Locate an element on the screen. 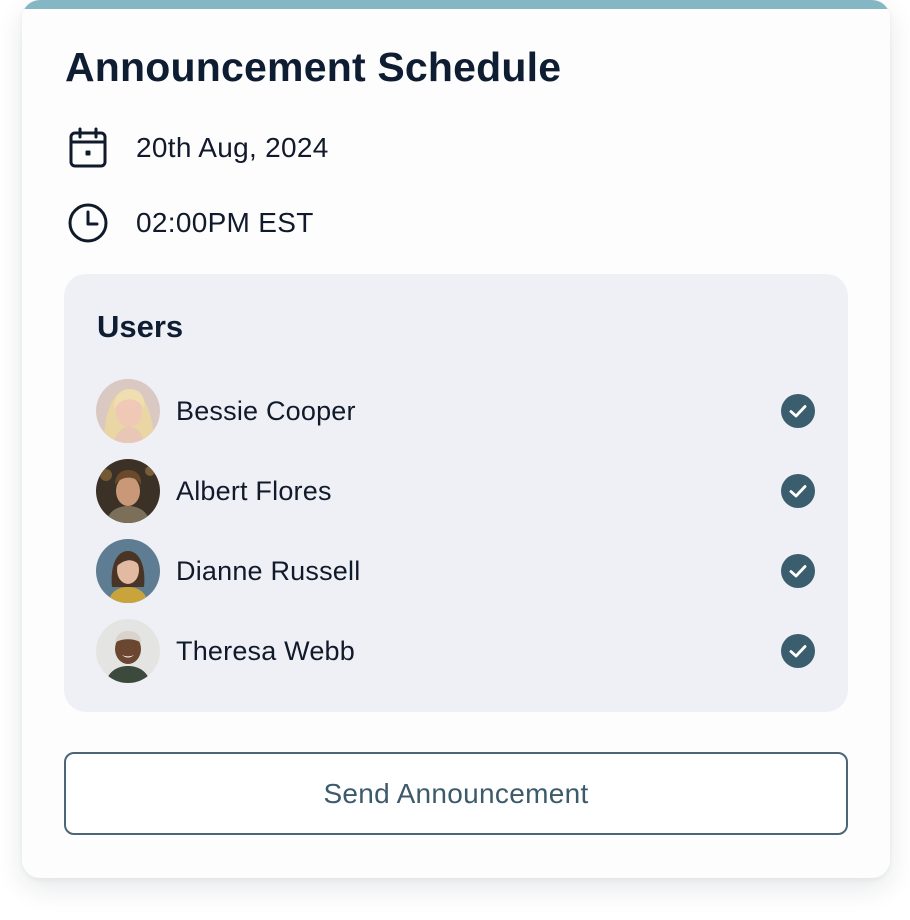 The width and height of the screenshot is (910, 920). card-title: Announcement Schedule is located at coordinates (313, 67).